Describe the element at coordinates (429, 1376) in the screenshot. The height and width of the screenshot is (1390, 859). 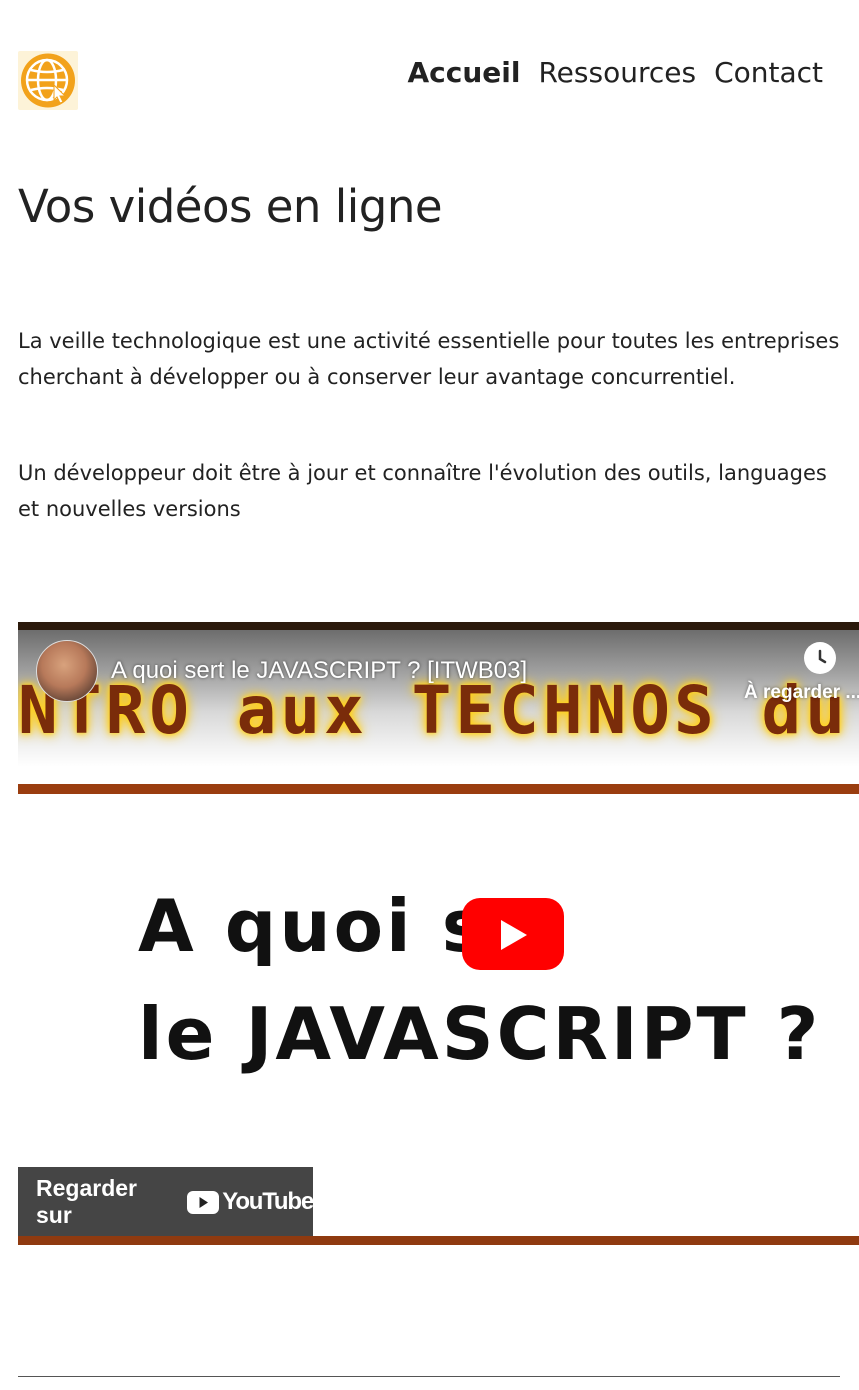
I see `footer-divider` at that location.